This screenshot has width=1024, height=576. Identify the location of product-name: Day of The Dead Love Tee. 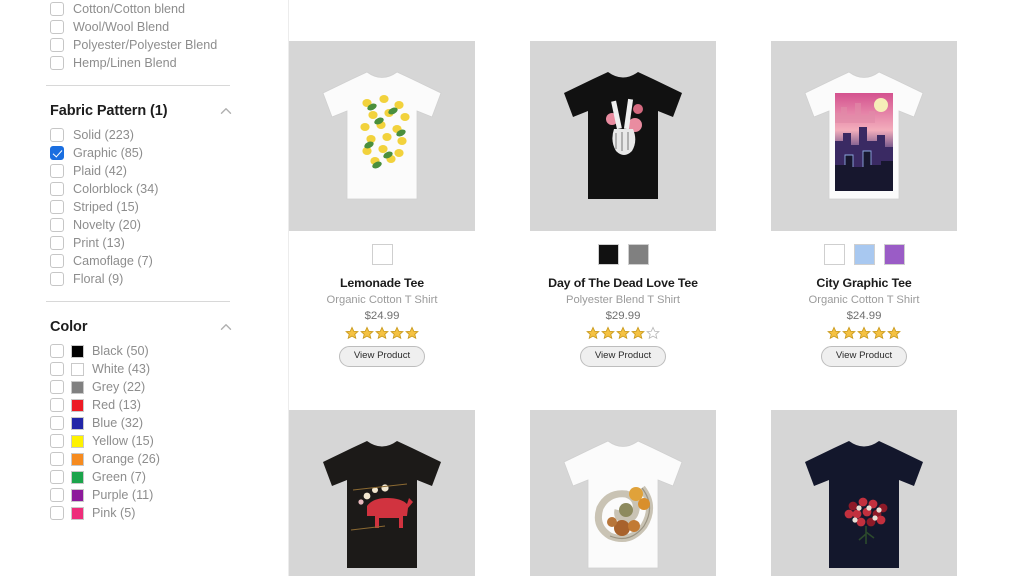
(623, 283).